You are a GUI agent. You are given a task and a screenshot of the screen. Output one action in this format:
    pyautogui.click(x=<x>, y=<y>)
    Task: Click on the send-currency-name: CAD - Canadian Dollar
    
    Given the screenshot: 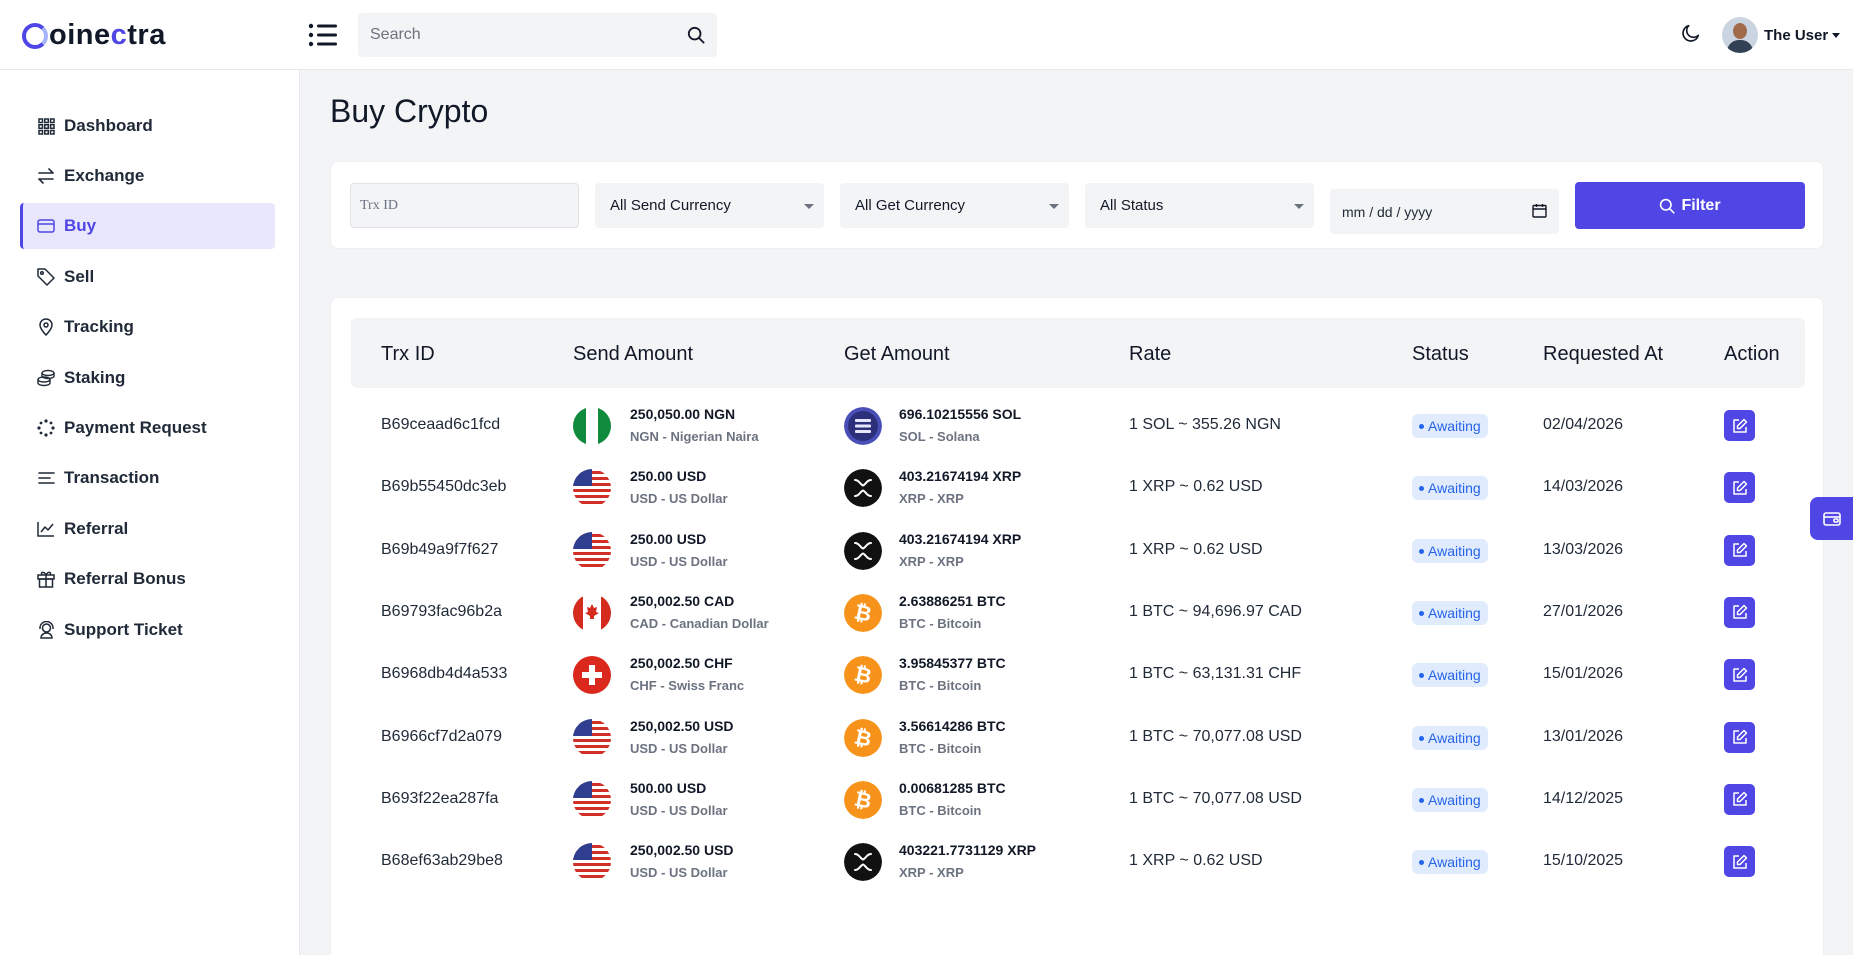 What is the action you would take?
    pyautogui.click(x=699, y=623)
    